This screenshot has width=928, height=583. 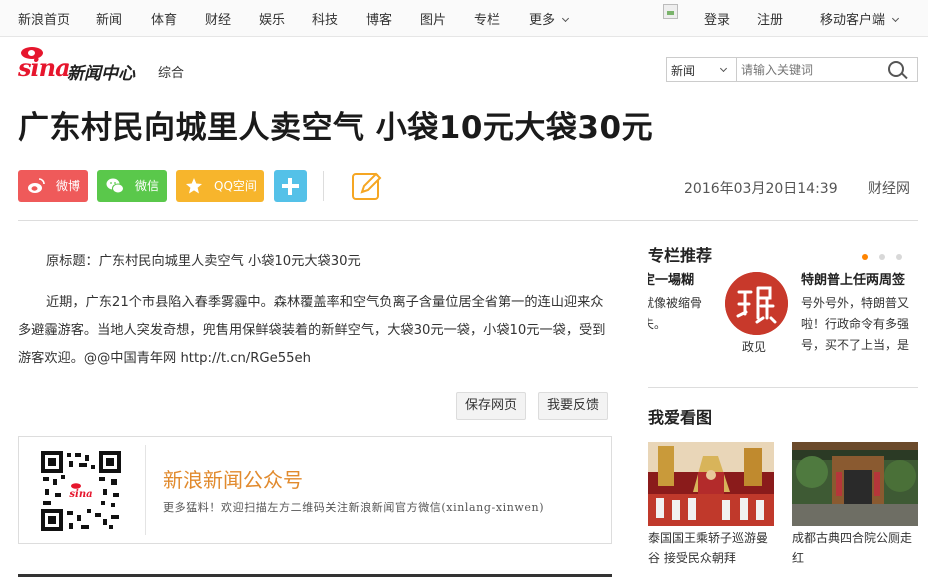 I want to click on share-qzone-label: QQ空间, so click(x=235, y=186).